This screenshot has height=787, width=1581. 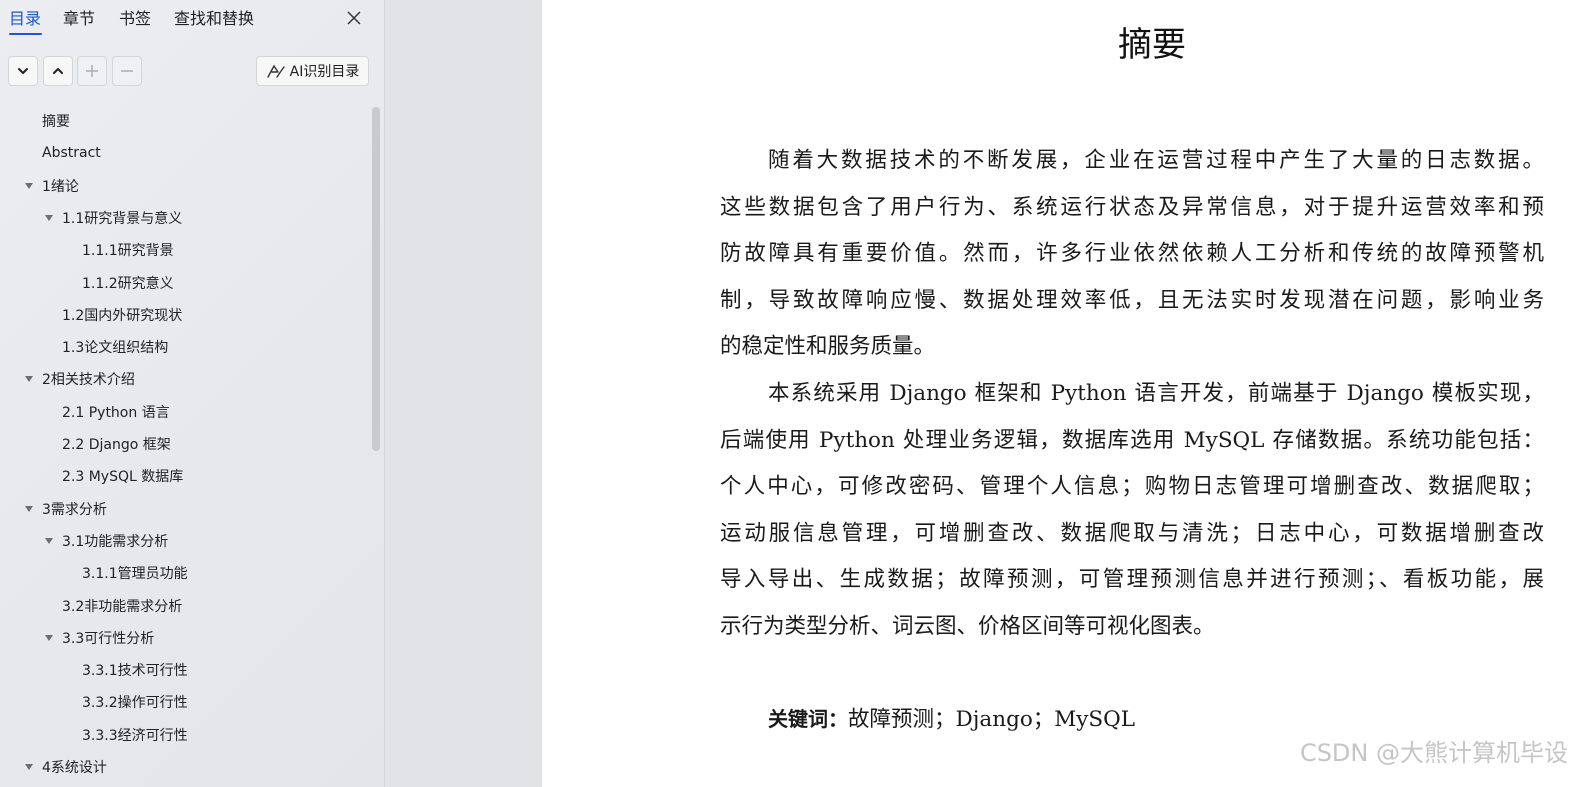 What do you see at coordinates (275, 71) in the screenshot?
I see `ai-pen-icon` at bounding box center [275, 71].